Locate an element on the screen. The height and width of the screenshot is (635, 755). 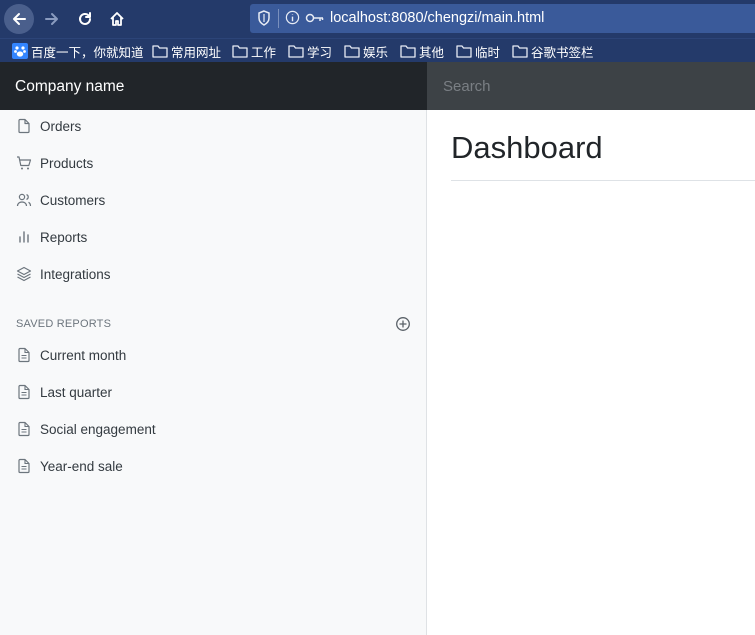
layers-icon is located at coordinates (24, 274).